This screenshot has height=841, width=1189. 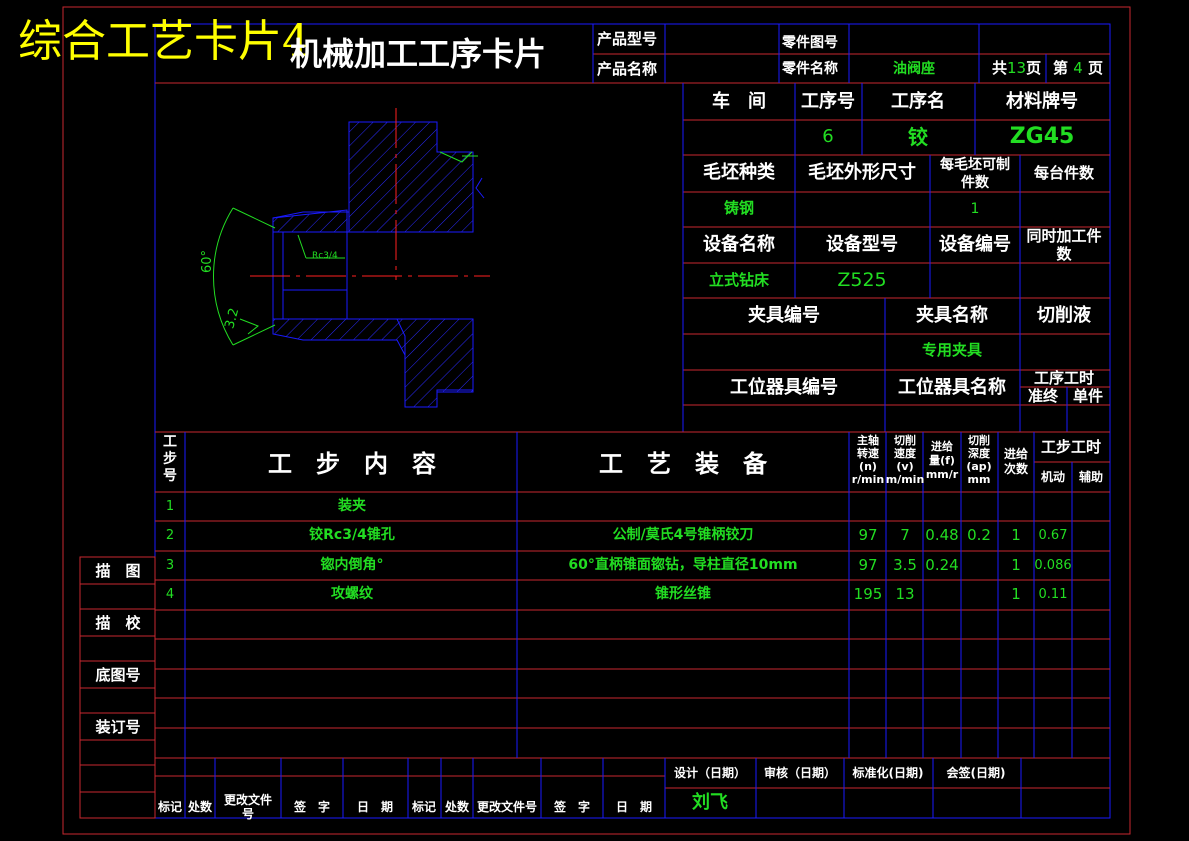 I want to click on footer-mark: 标记, so click(x=170, y=807).